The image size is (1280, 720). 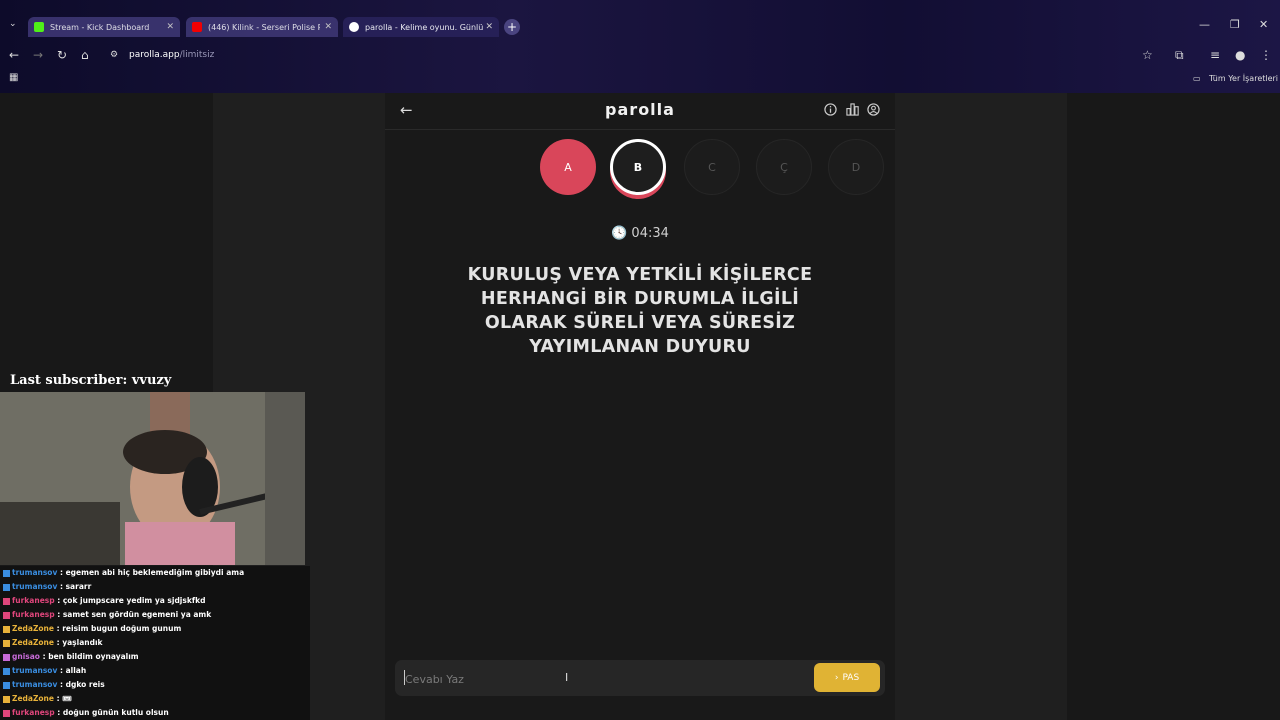 I want to click on tab-kick-dashboard: Stream - Kick Dashboard ✕, so click(x=104, y=27).